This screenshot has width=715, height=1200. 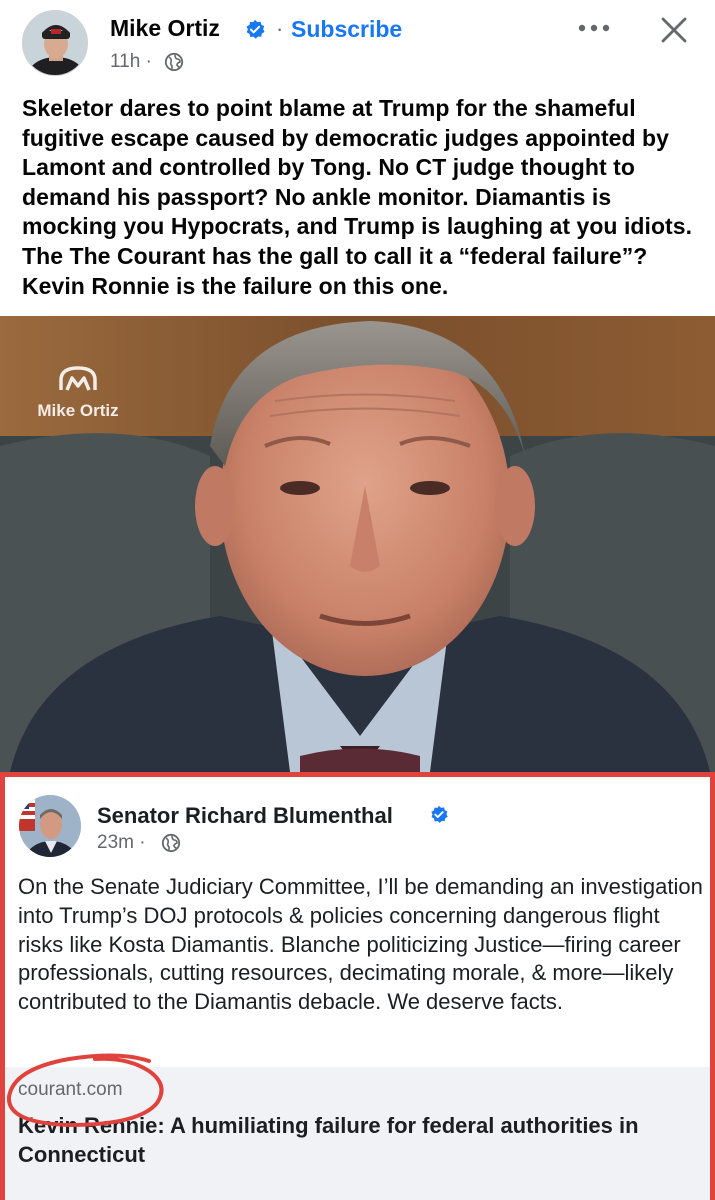 What do you see at coordinates (346, 29) in the screenshot?
I see `subscribe-button: Subscribe` at bounding box center [346, 29].